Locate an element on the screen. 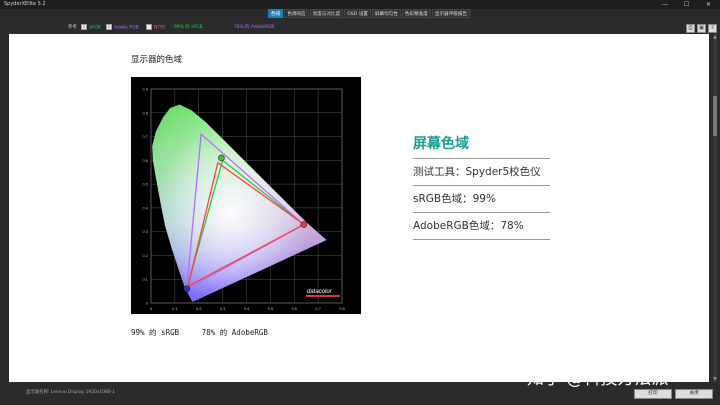 This screenshot has width=720, height=405. summary-adobe: AdobeRGB色域：78% is located at coordinates (481, 226).